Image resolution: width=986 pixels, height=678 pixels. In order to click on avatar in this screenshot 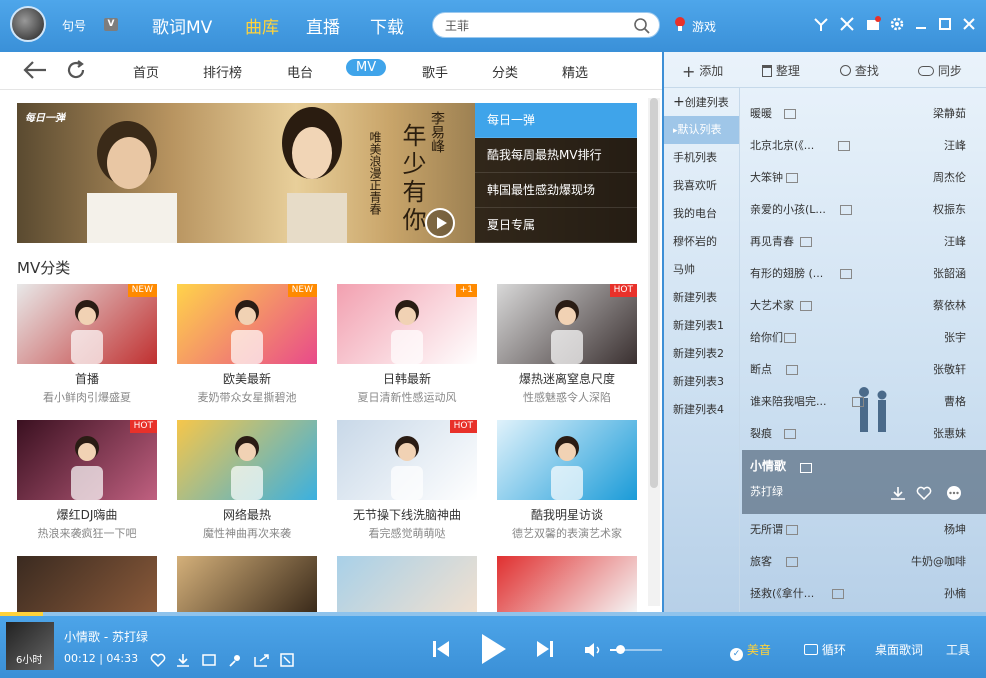, I will do `click(28, 24)`.